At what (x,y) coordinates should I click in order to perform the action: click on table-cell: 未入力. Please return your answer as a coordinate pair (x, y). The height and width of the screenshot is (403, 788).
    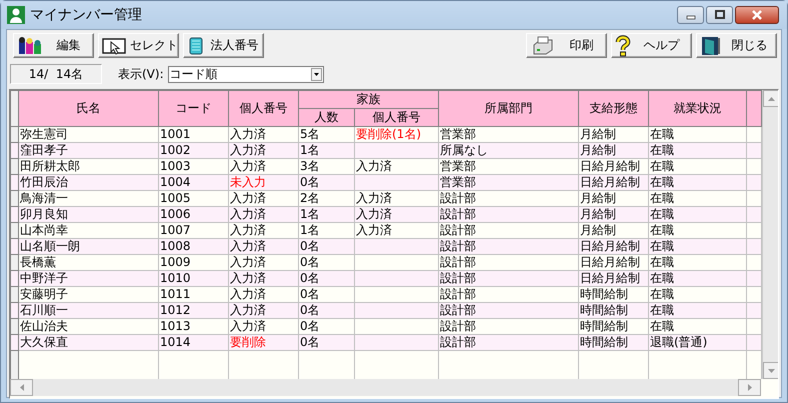
    Looking at the image, I should click on (263, 182).